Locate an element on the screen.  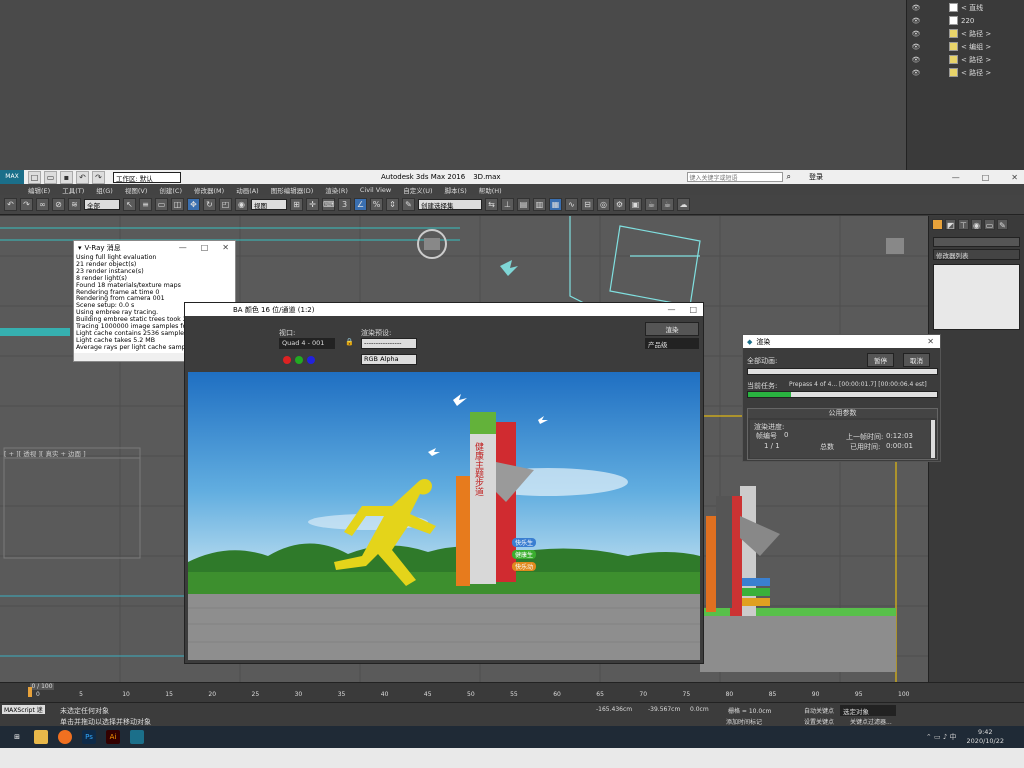
time-slider-range: 0 / 100 is located at coordinates (42, 686).